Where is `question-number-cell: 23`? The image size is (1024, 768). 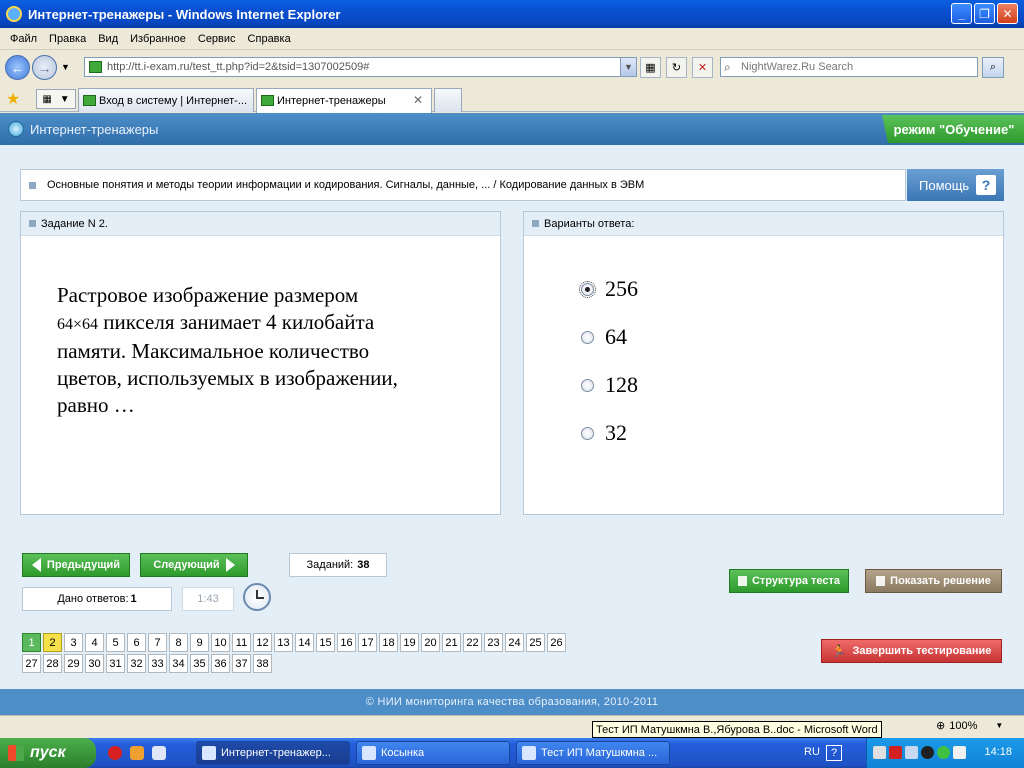
question-number-cell: 23 is located at coordinates (493, 642).